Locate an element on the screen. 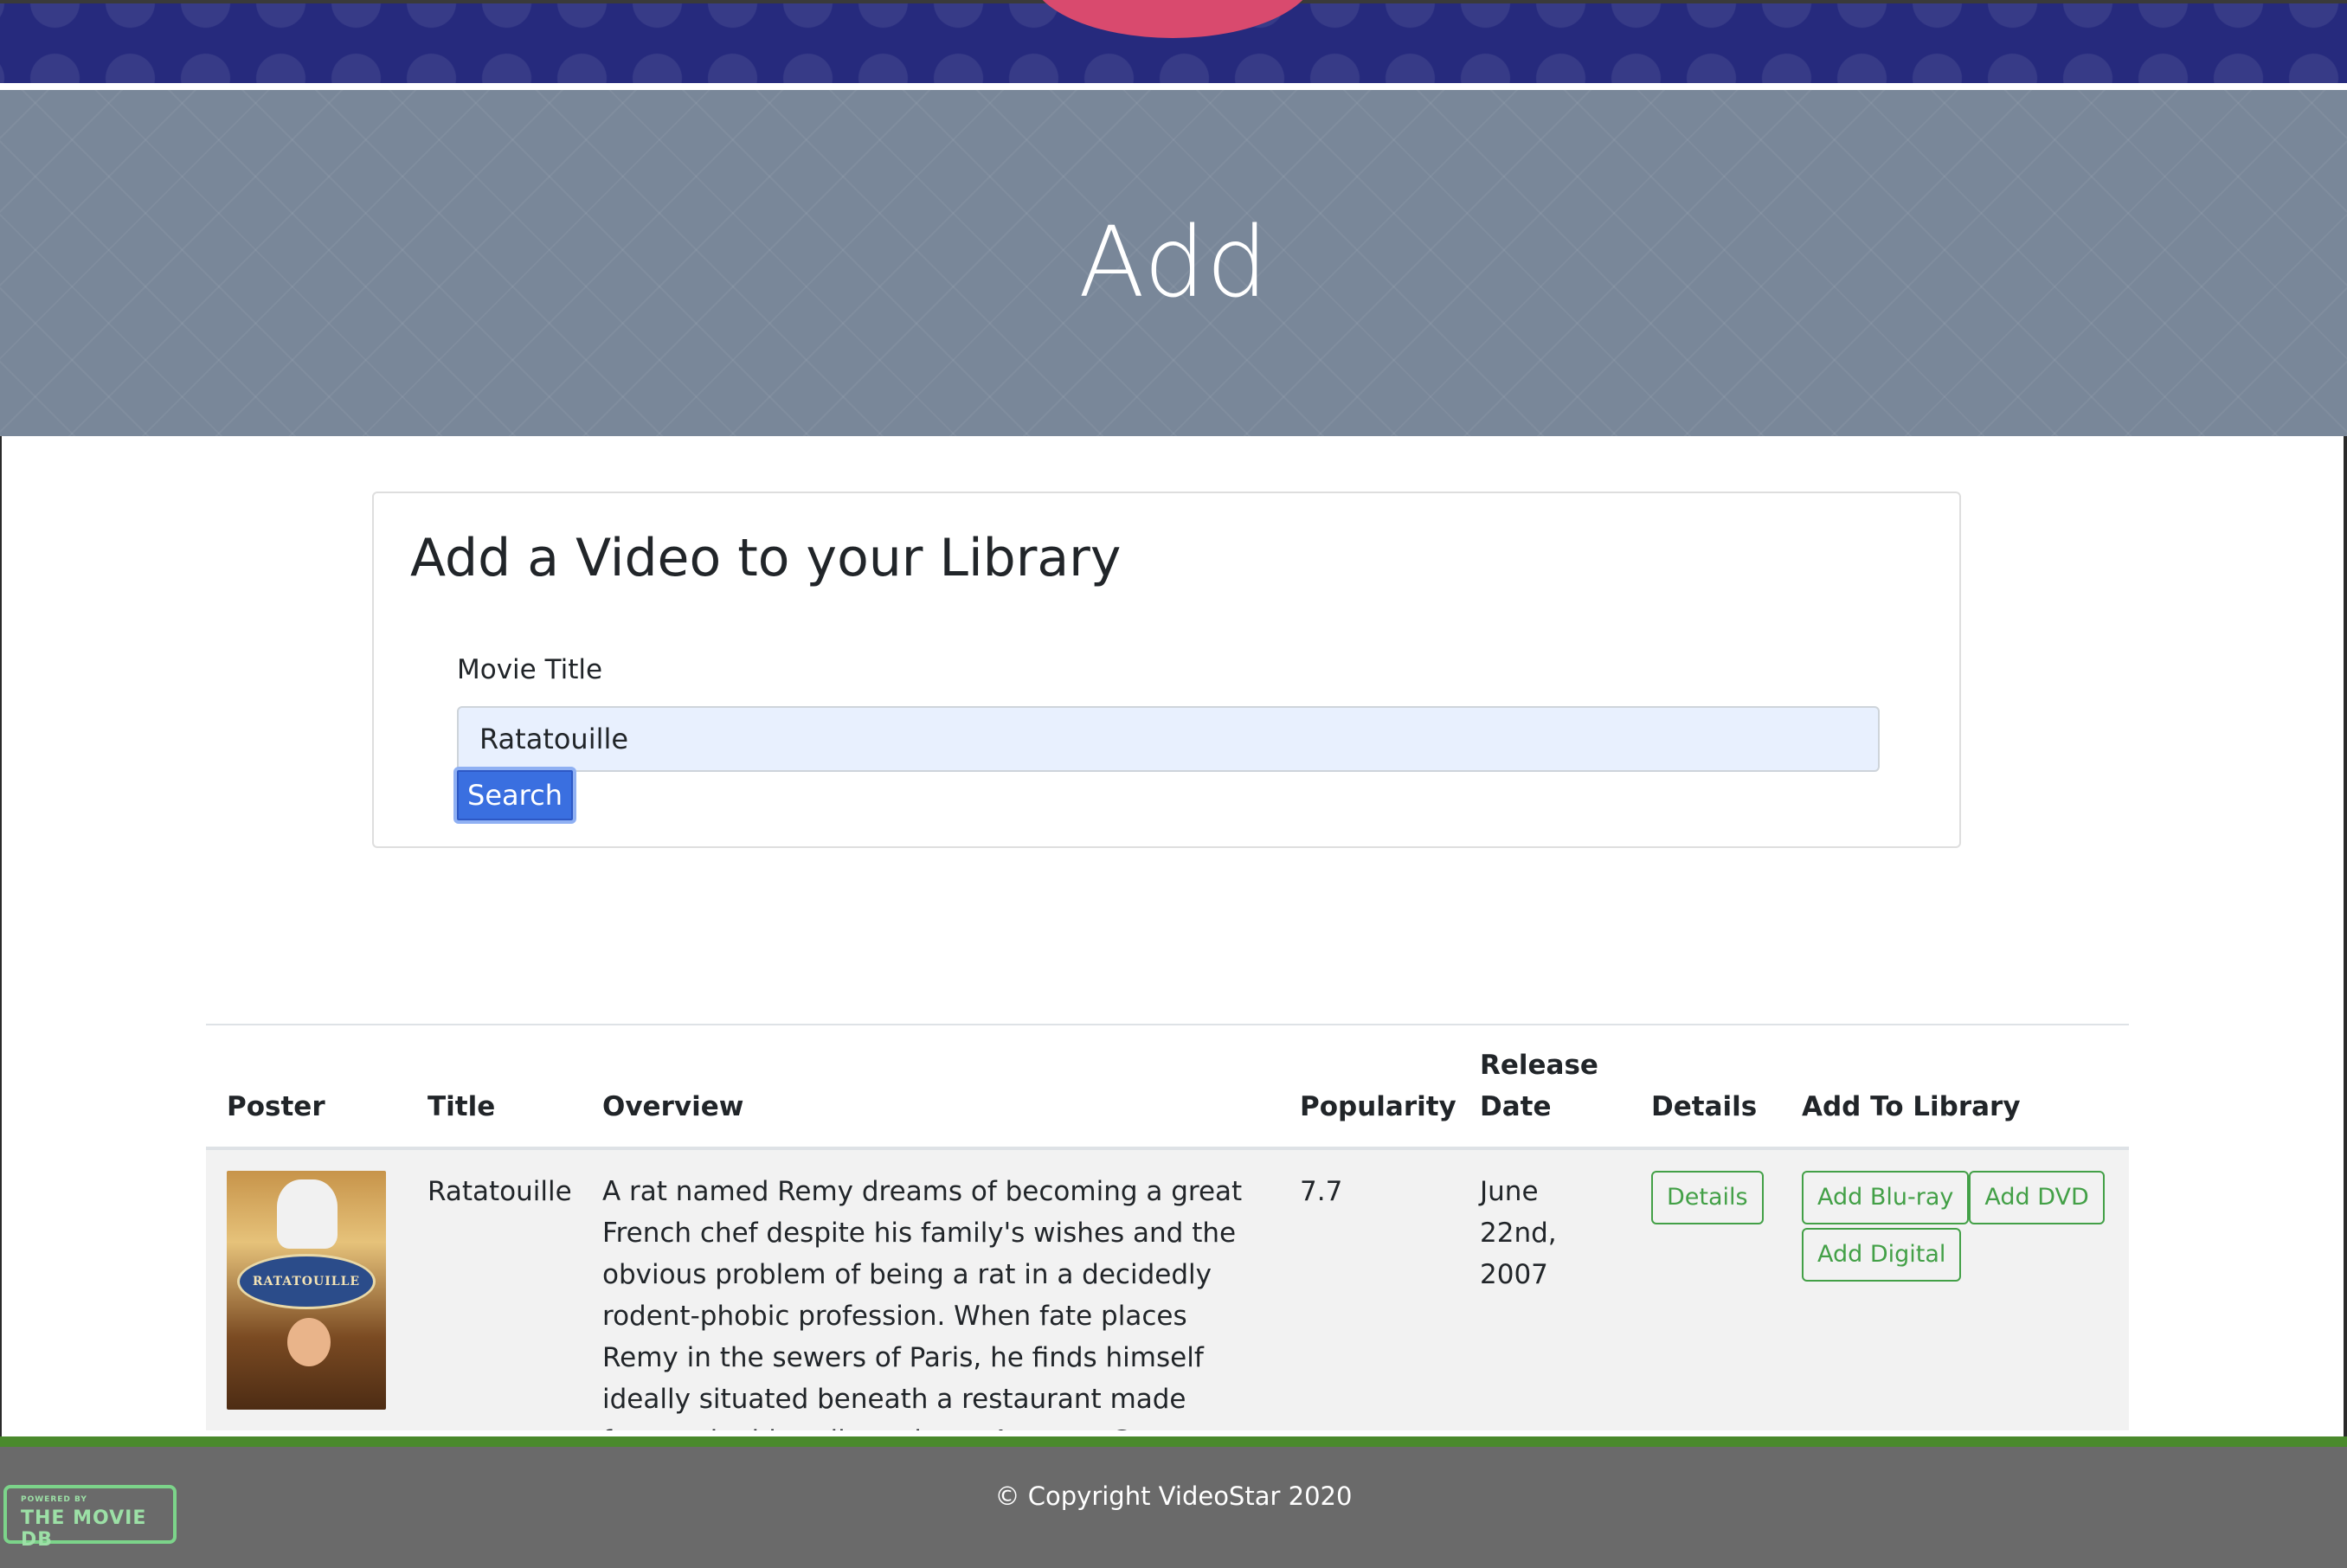 Image resolution: width=2347 pixels, height=1568 pixels. search-button: Search is located at coordinates (514, 795).